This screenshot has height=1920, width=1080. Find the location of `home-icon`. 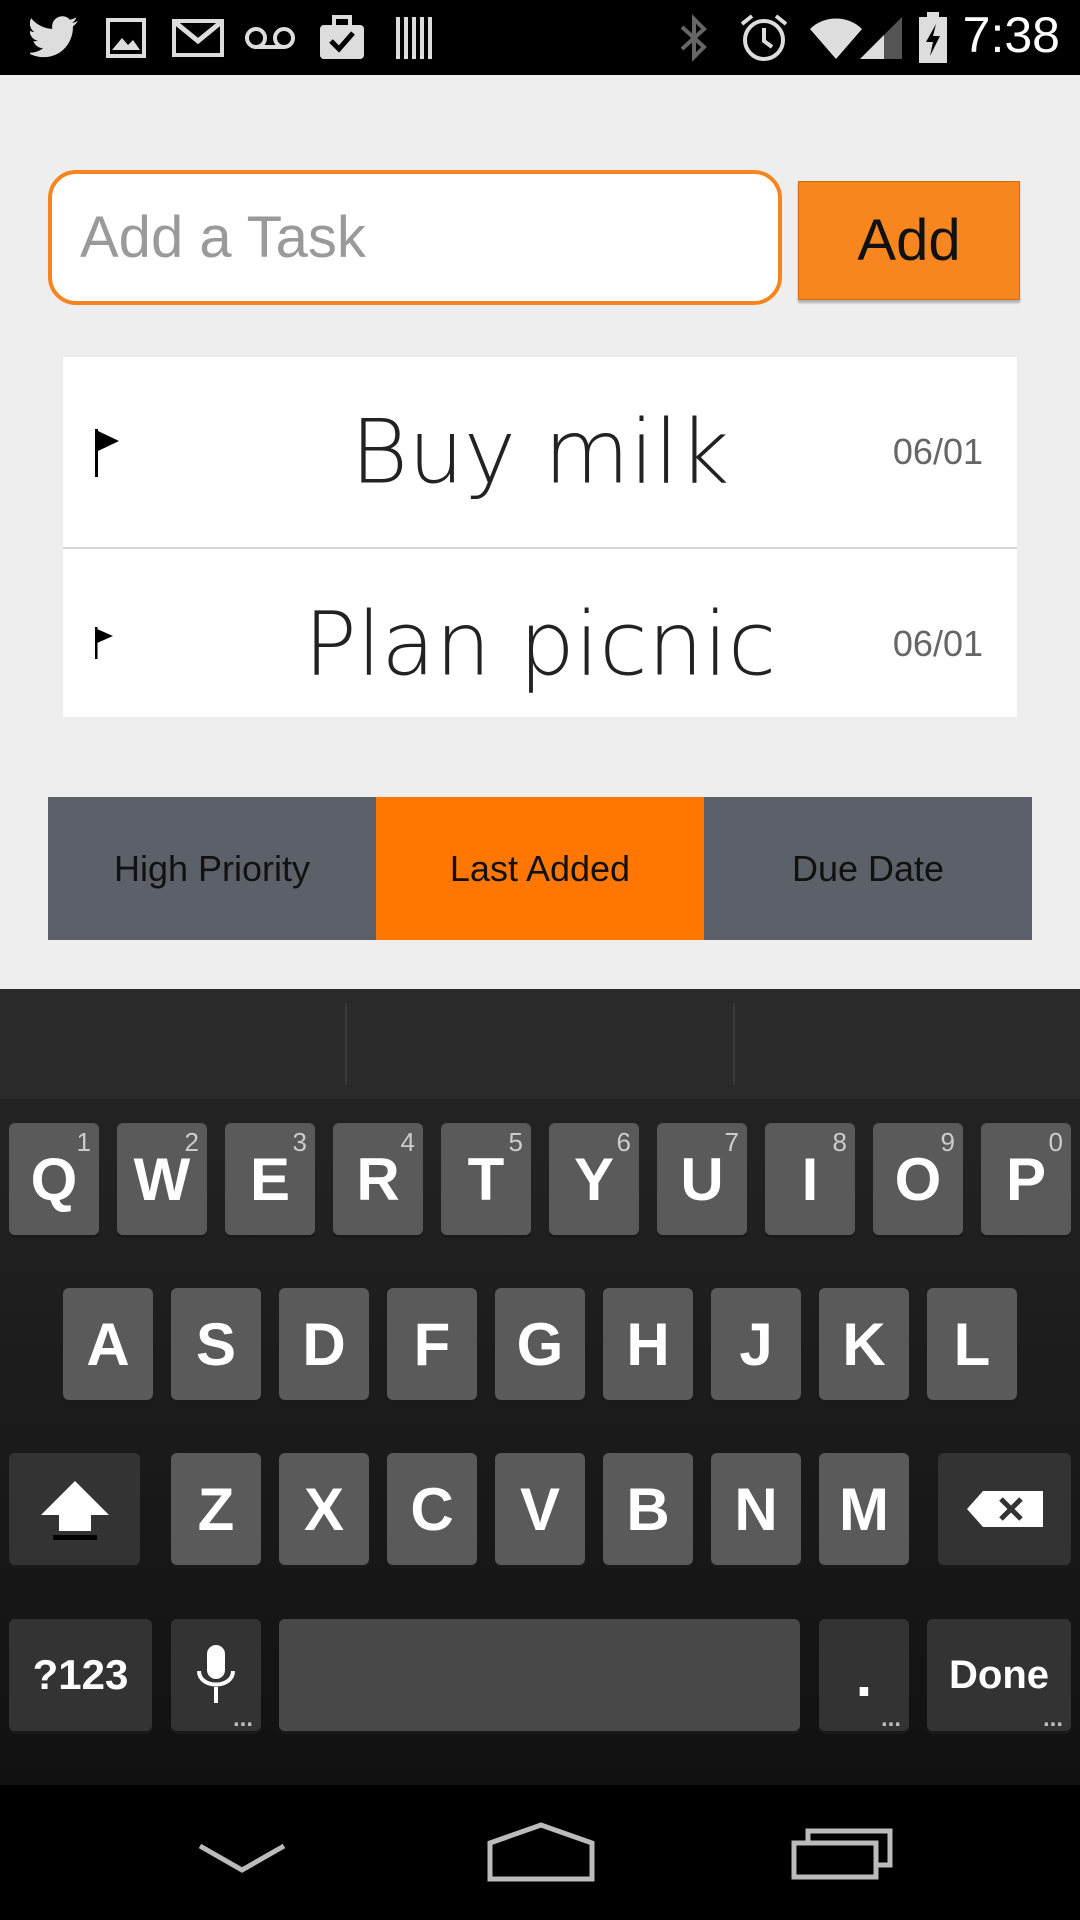

home-icon is located at coordinates (541, 1854).